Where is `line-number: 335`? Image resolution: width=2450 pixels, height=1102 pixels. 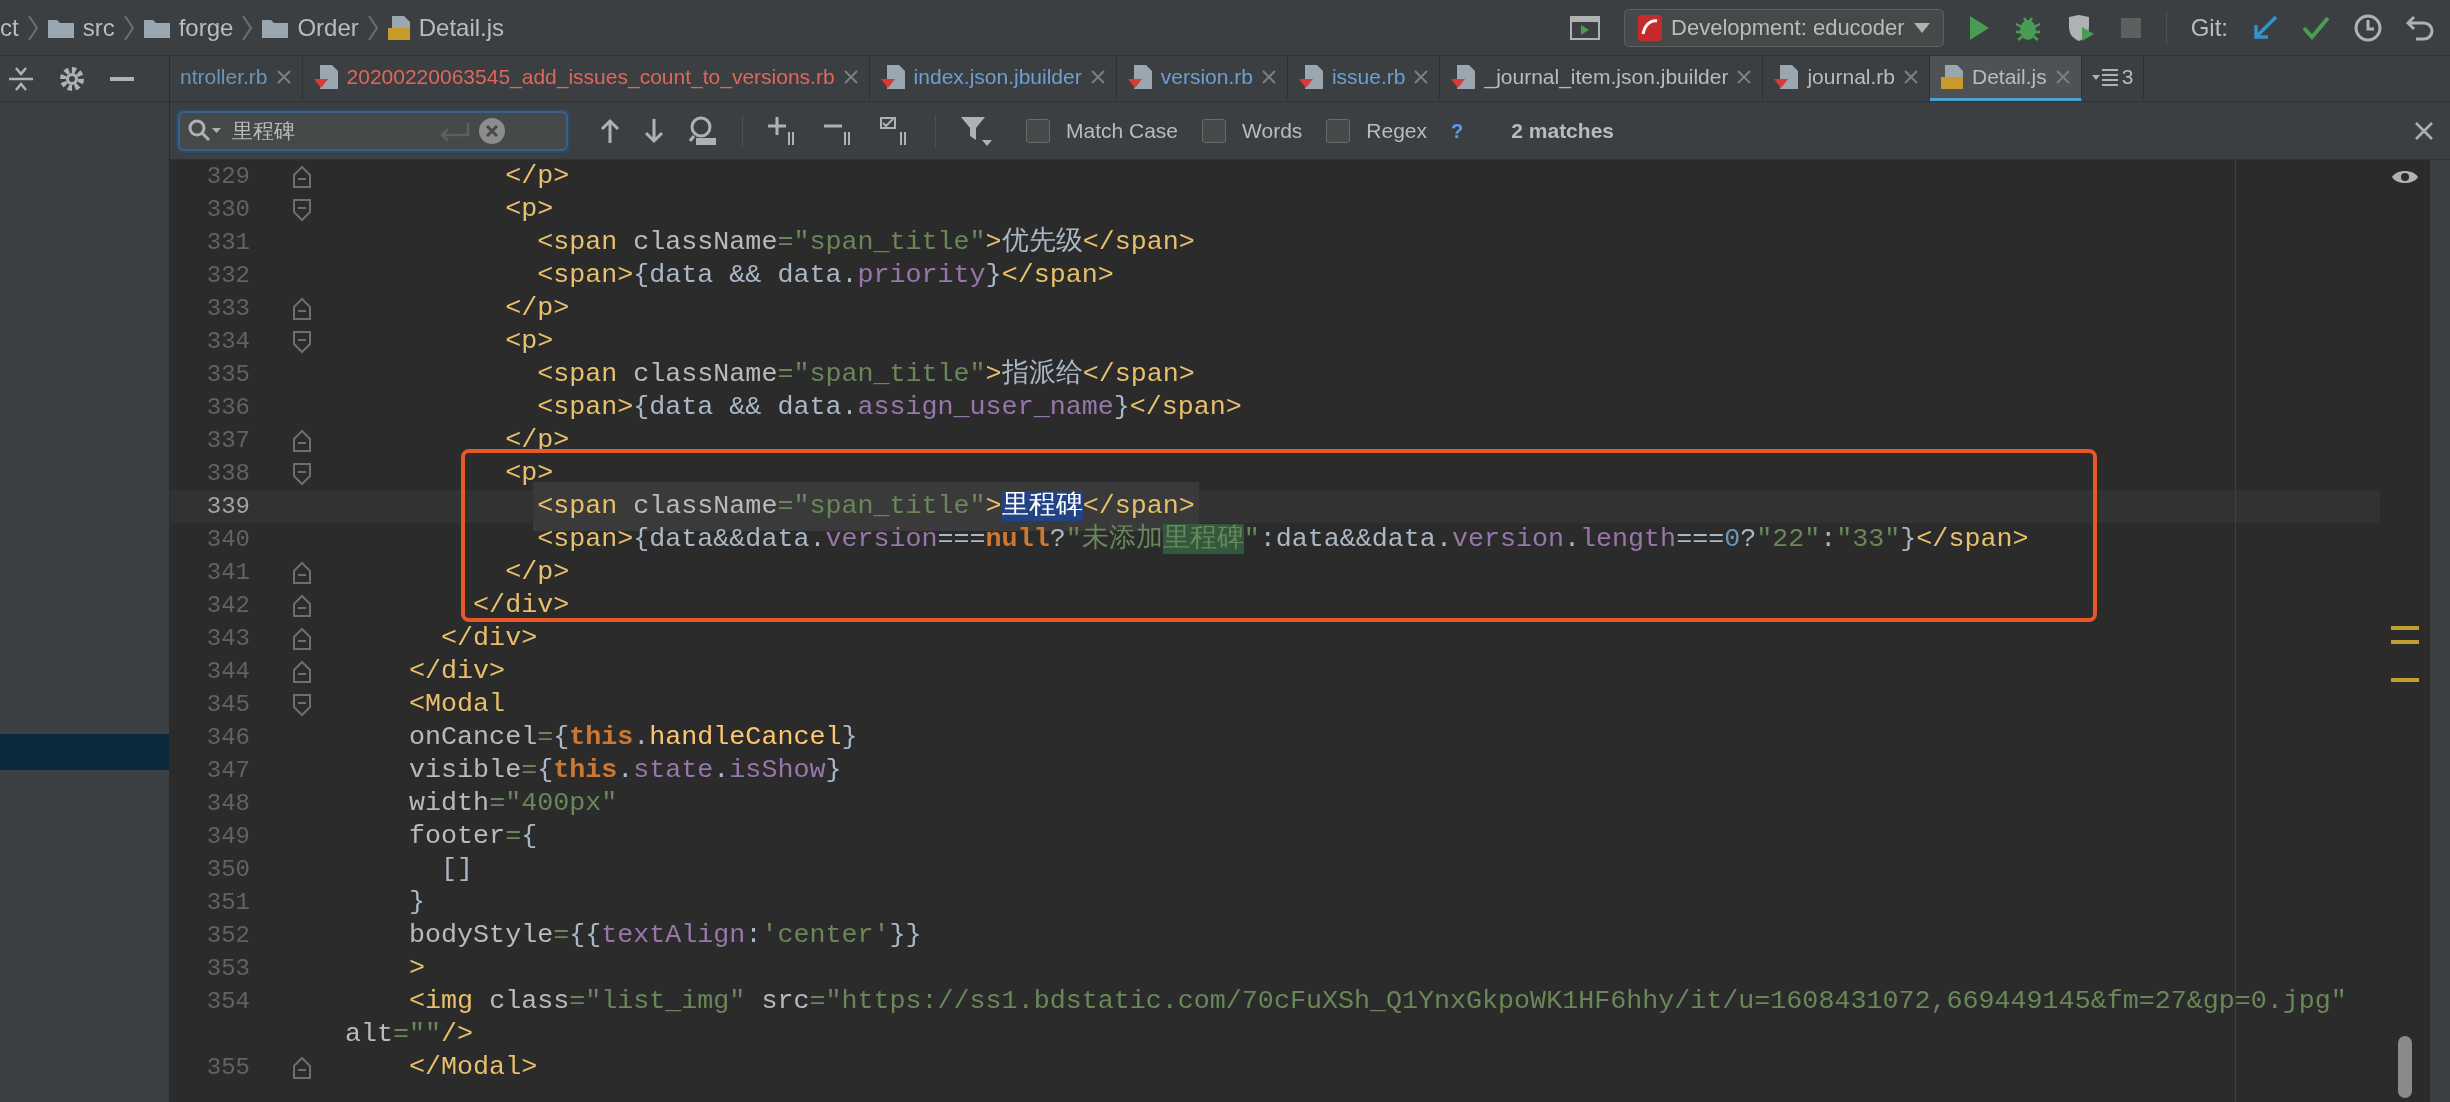
line-number: 335 is located at coordinates (228, 374).